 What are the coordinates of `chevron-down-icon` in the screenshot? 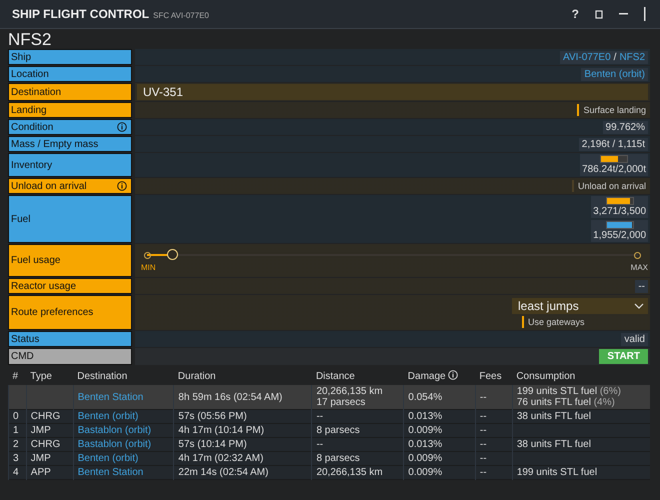 It's located at (639, 305).